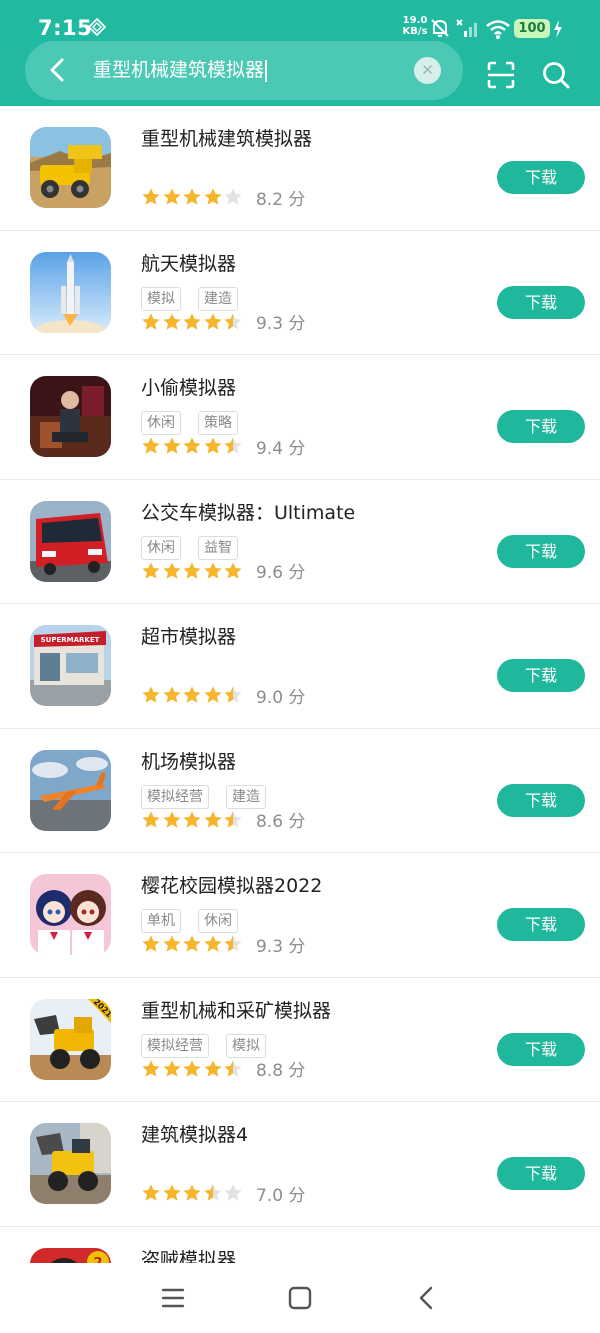 The height and width of the screenshot is (1333, 600). Describe the element at coordinates (161, 921) in the screenshot. I see `tag: 单机` at that location.